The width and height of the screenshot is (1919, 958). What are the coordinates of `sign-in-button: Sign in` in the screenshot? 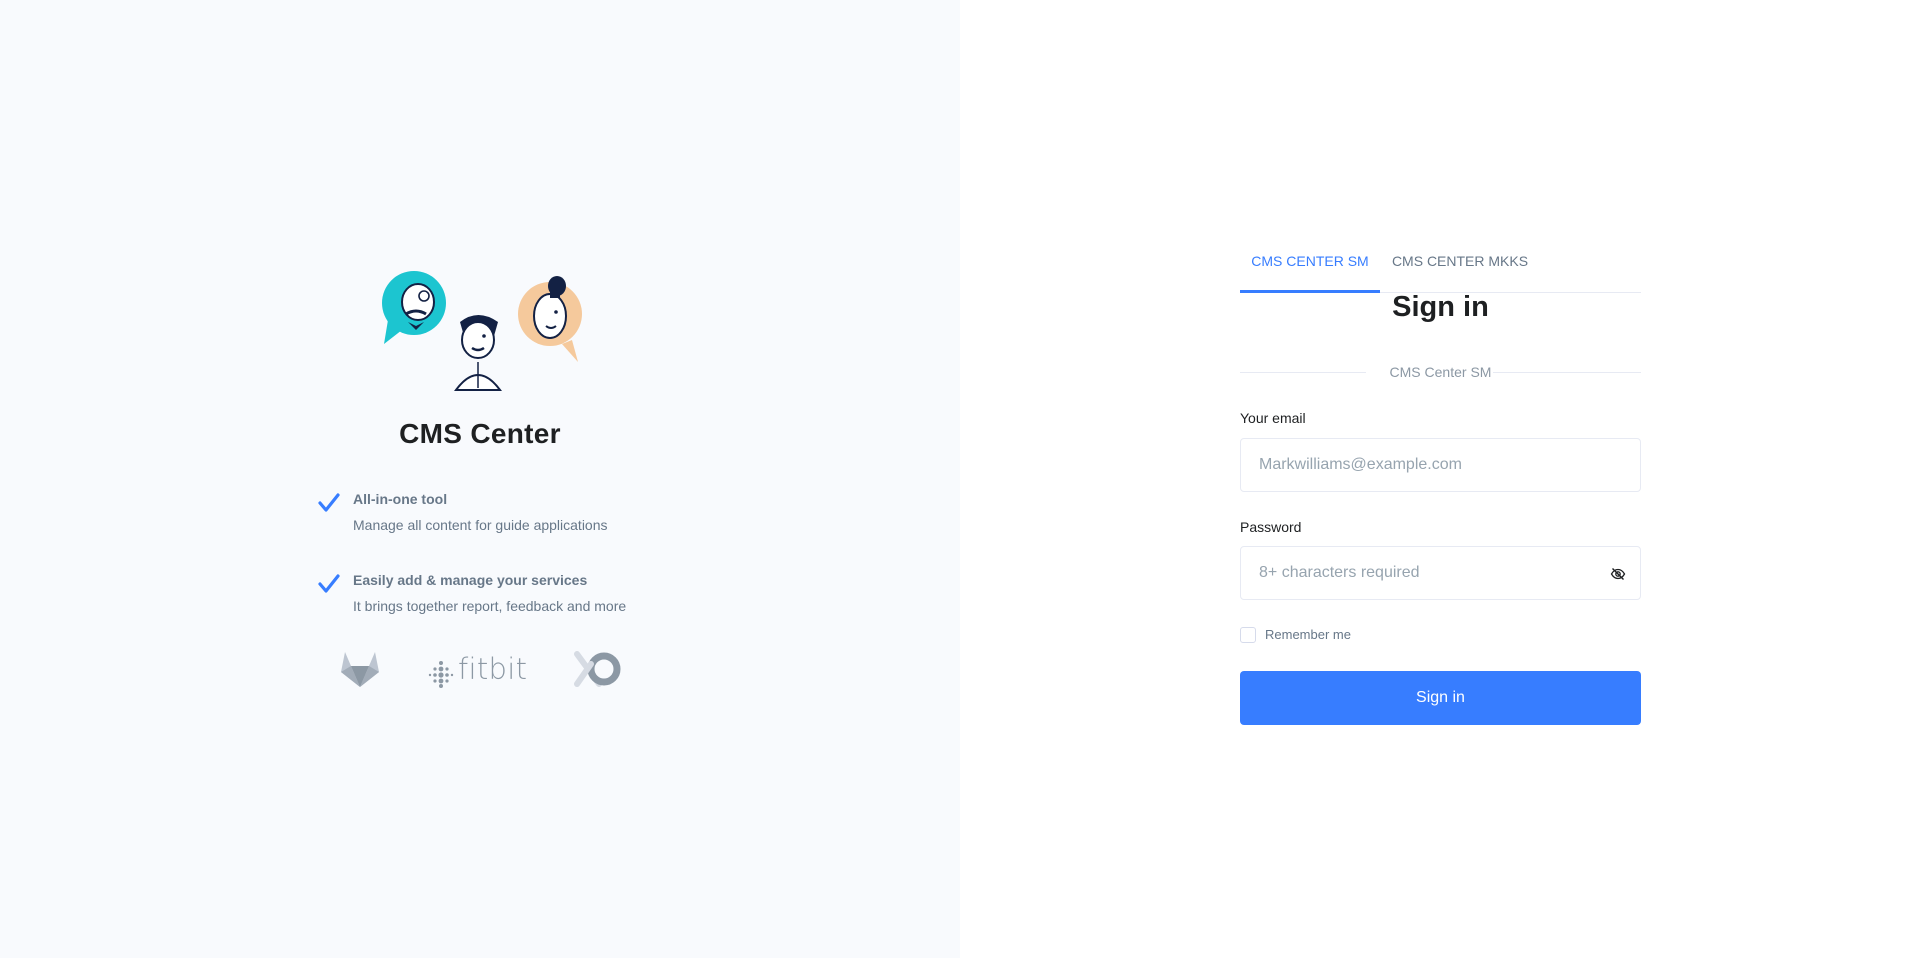 It's located at (1440, 698).